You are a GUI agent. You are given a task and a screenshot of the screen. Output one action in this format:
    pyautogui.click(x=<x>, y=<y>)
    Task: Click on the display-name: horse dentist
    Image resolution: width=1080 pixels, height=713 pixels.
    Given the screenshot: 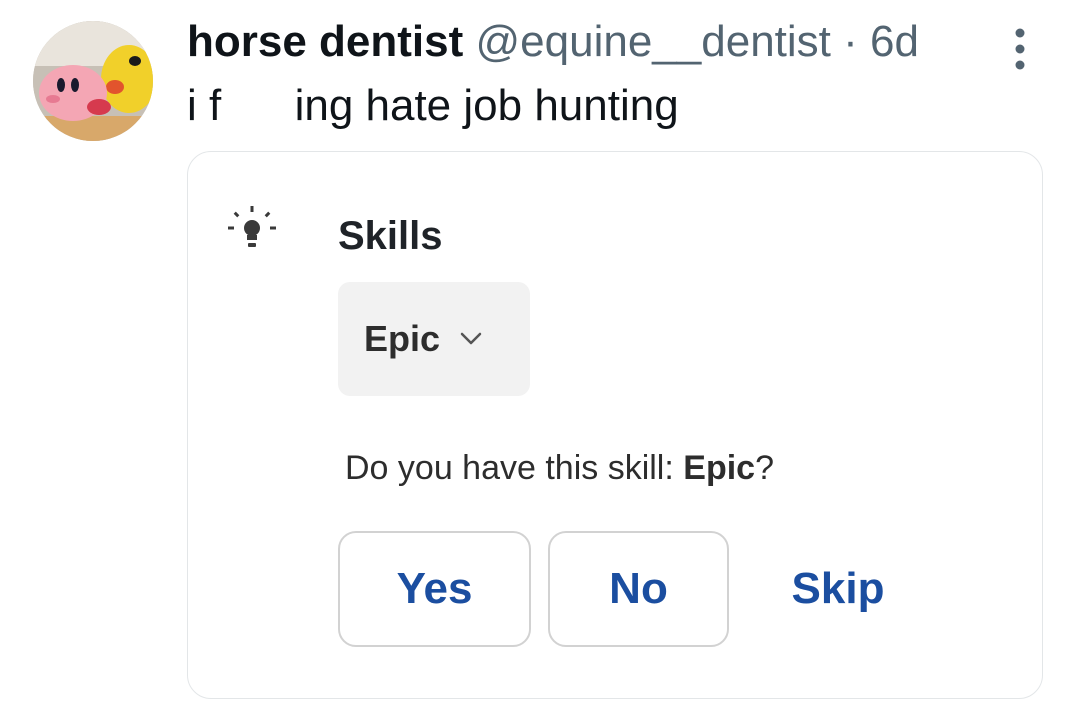 What is the action you would take?
    pyautogui.click(x=325, y=41)
    